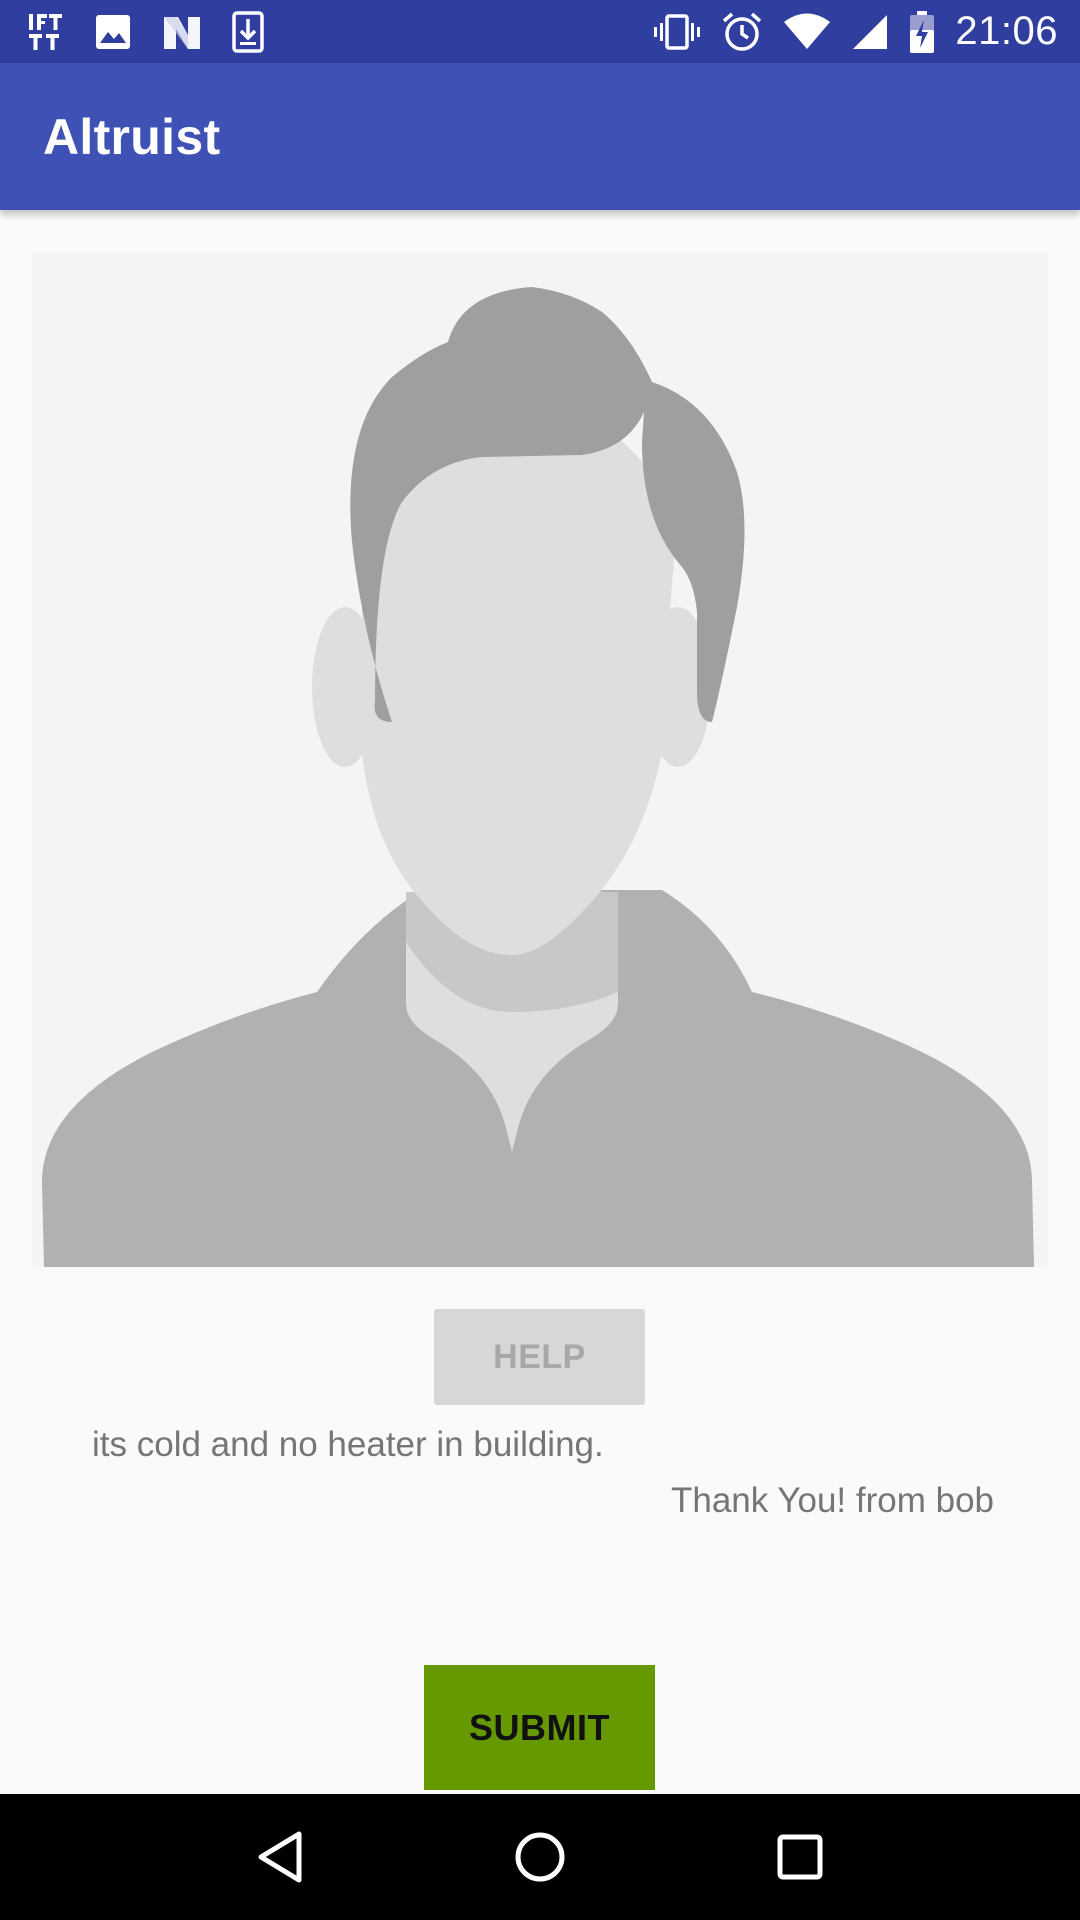 This screenshot has width=1080, height=1920. I want to click on back-icon, so click(280, 1857).